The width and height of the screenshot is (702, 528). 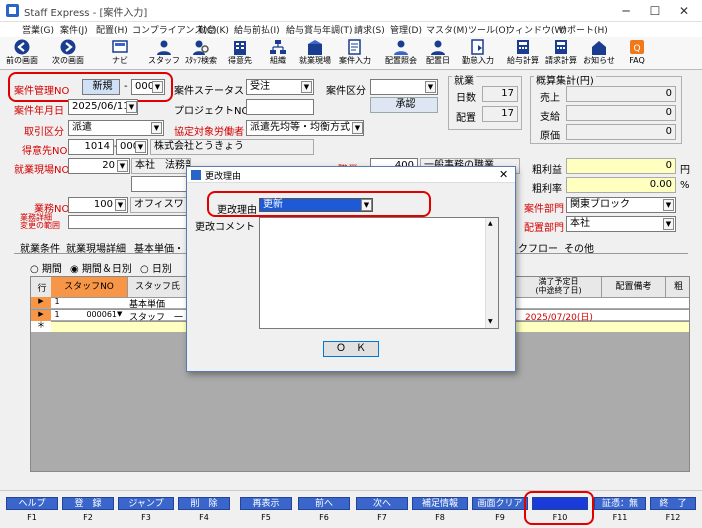 I want to click on radio-off-icon: ○, so click(x=34, y=269).